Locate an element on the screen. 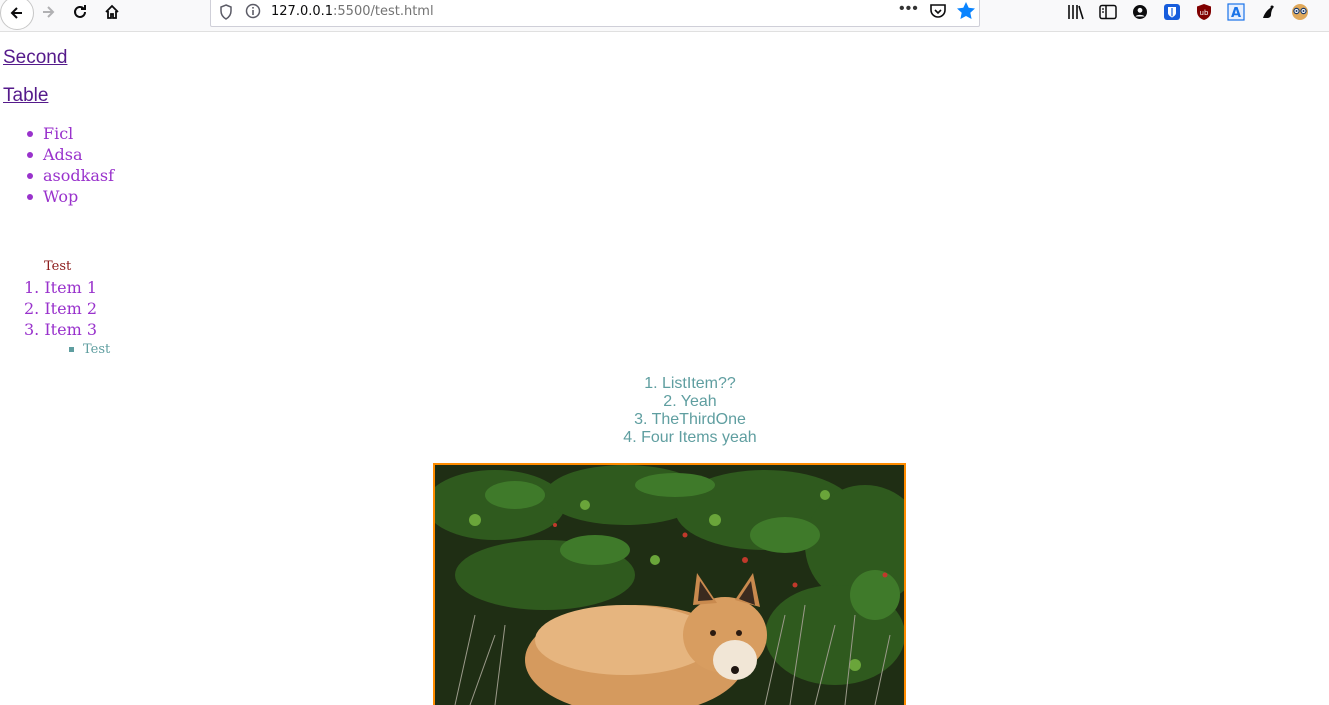  reload-icon is located at coordinates (80, 11).